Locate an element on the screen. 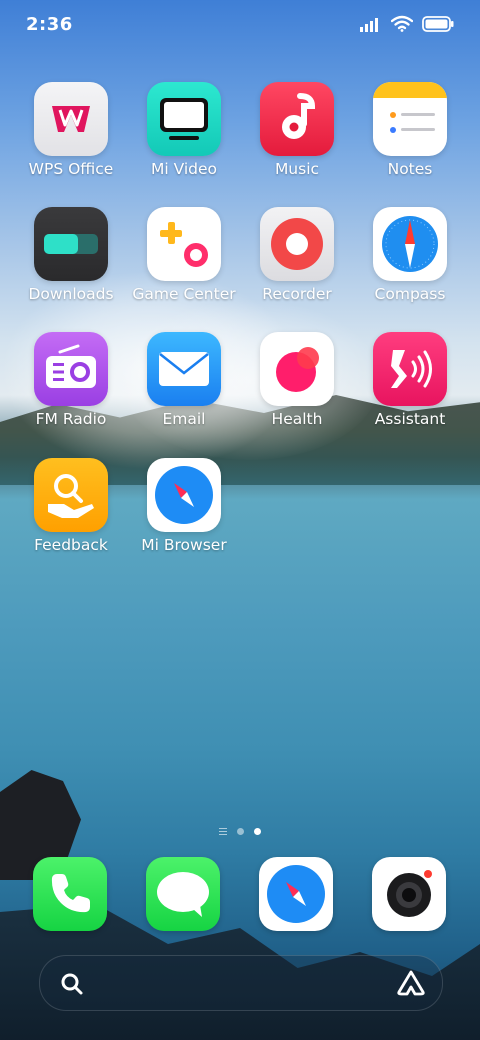  app-recorder: Recorder is located at coordinates (297, 255).